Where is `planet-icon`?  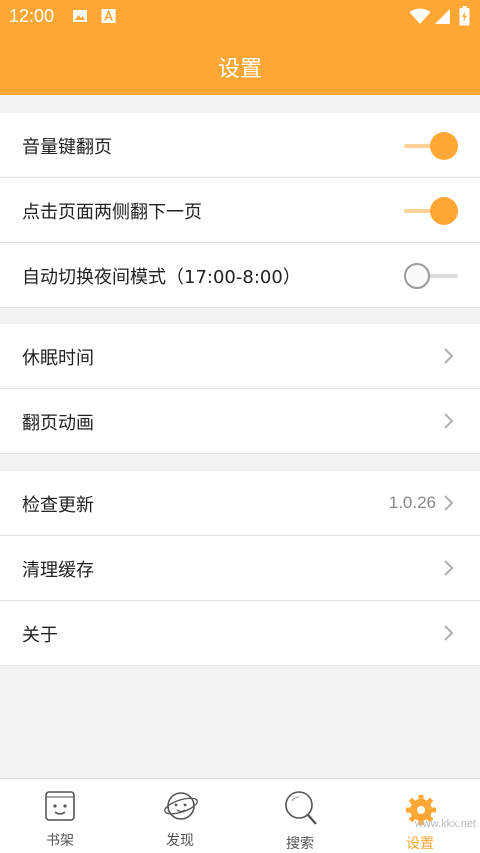
planet-icon is located at coordinates (181, 806).